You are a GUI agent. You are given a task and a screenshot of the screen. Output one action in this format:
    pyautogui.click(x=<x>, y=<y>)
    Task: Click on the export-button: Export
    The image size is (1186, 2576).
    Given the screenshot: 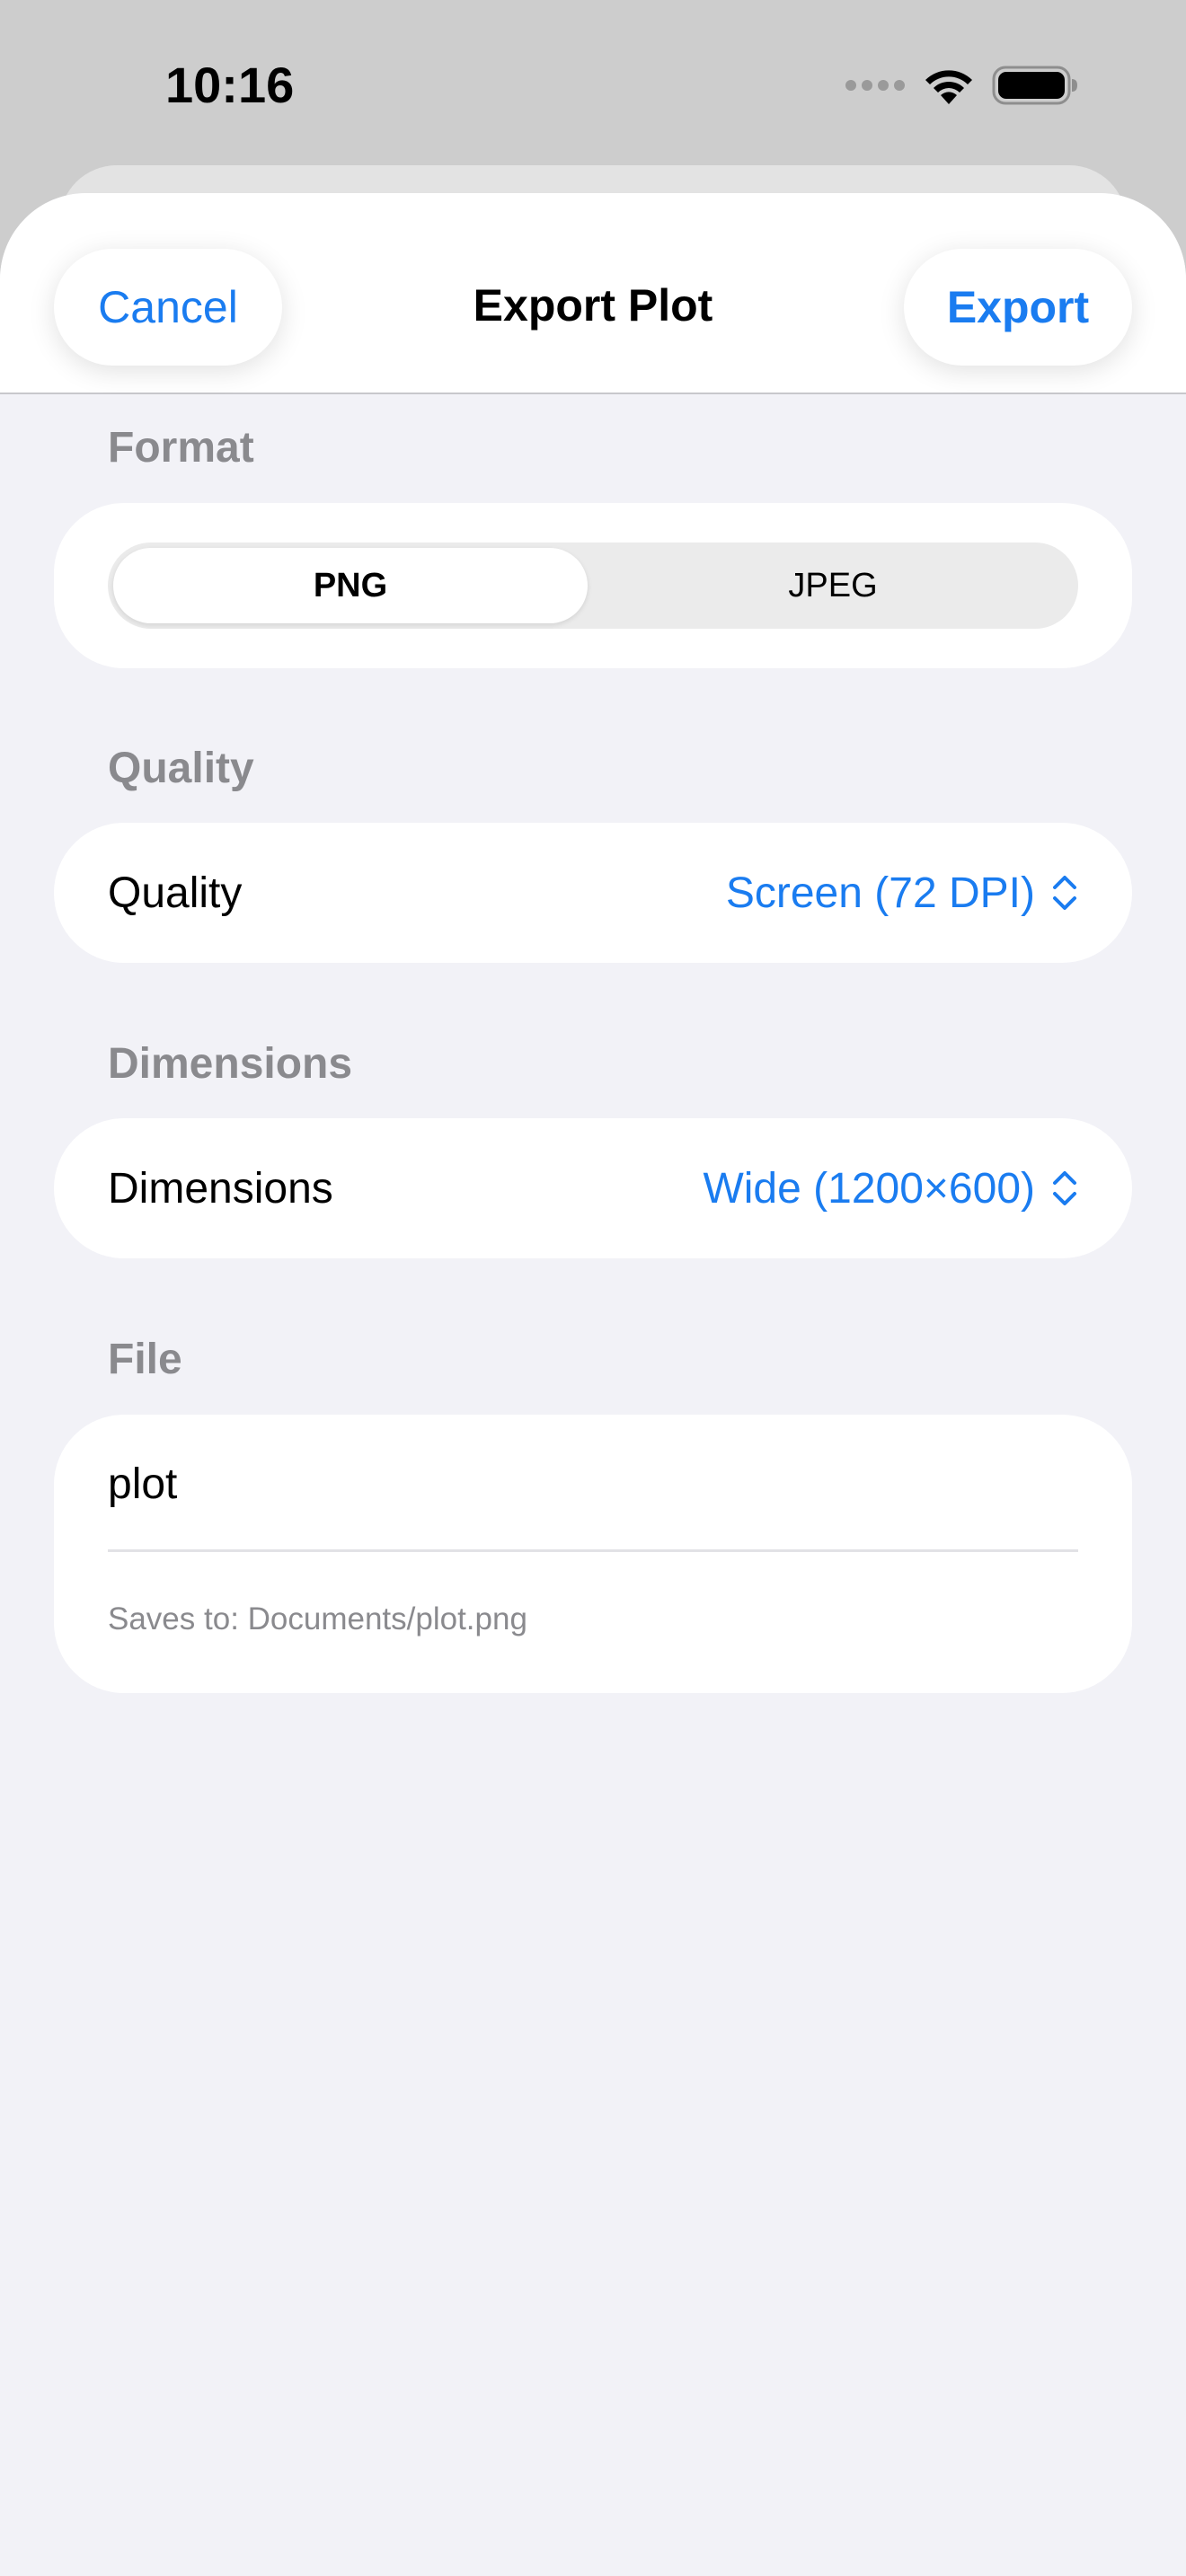 What is the action you would take?
    pyautogui.click(x=1018, y=307)
    